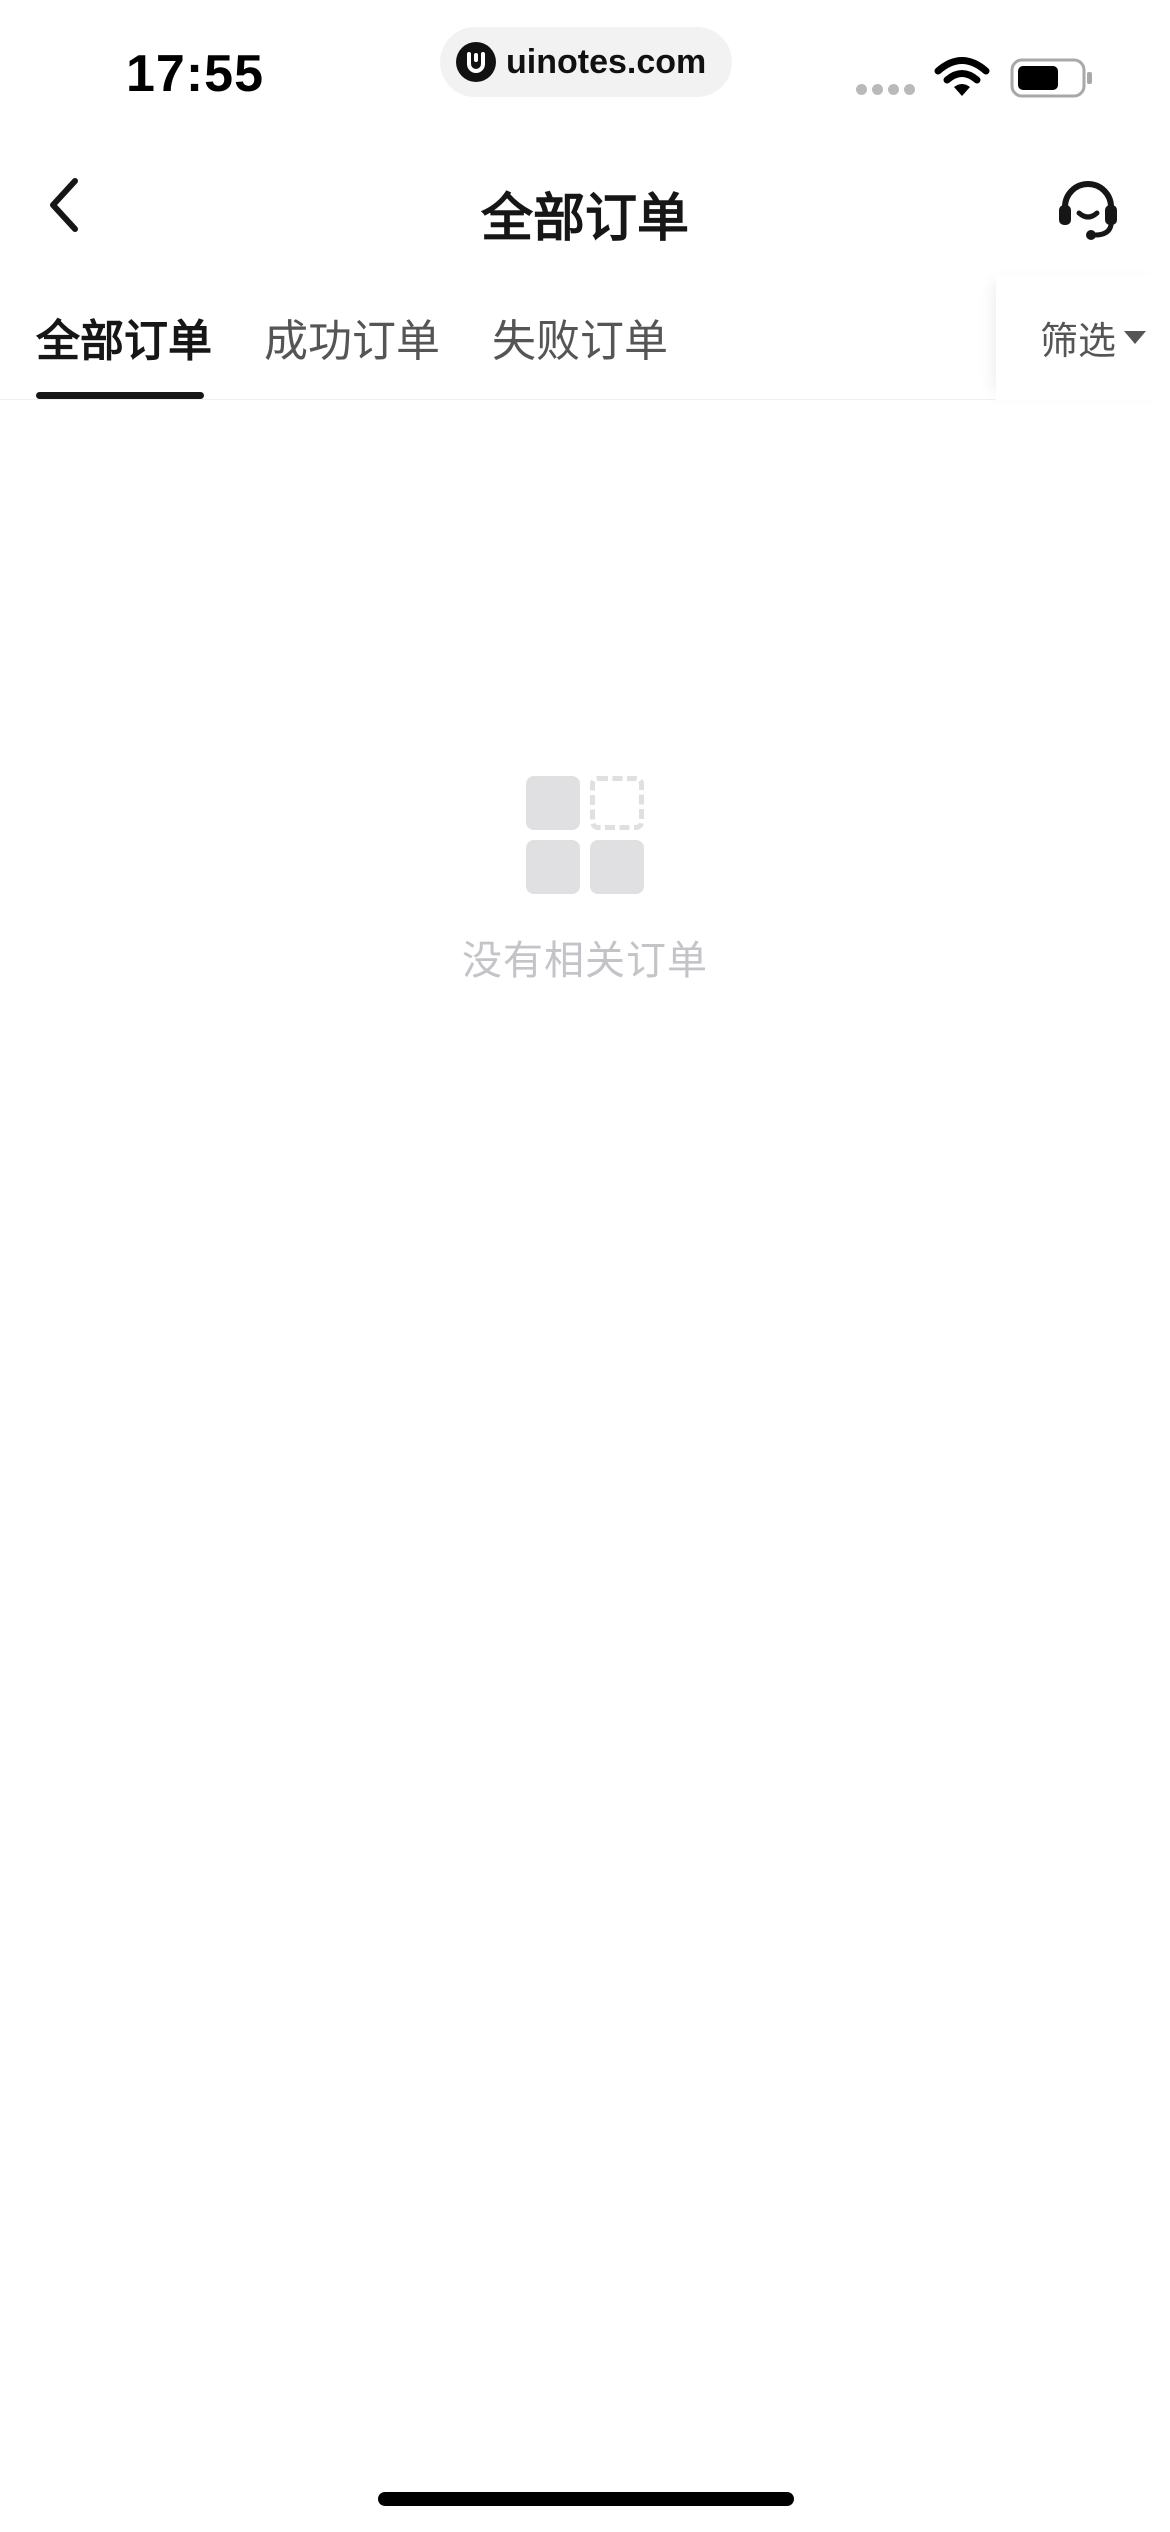 This screenshot has height=2532, width=1170. I want to click on url-text: uinotes.com, so click(606, 61).